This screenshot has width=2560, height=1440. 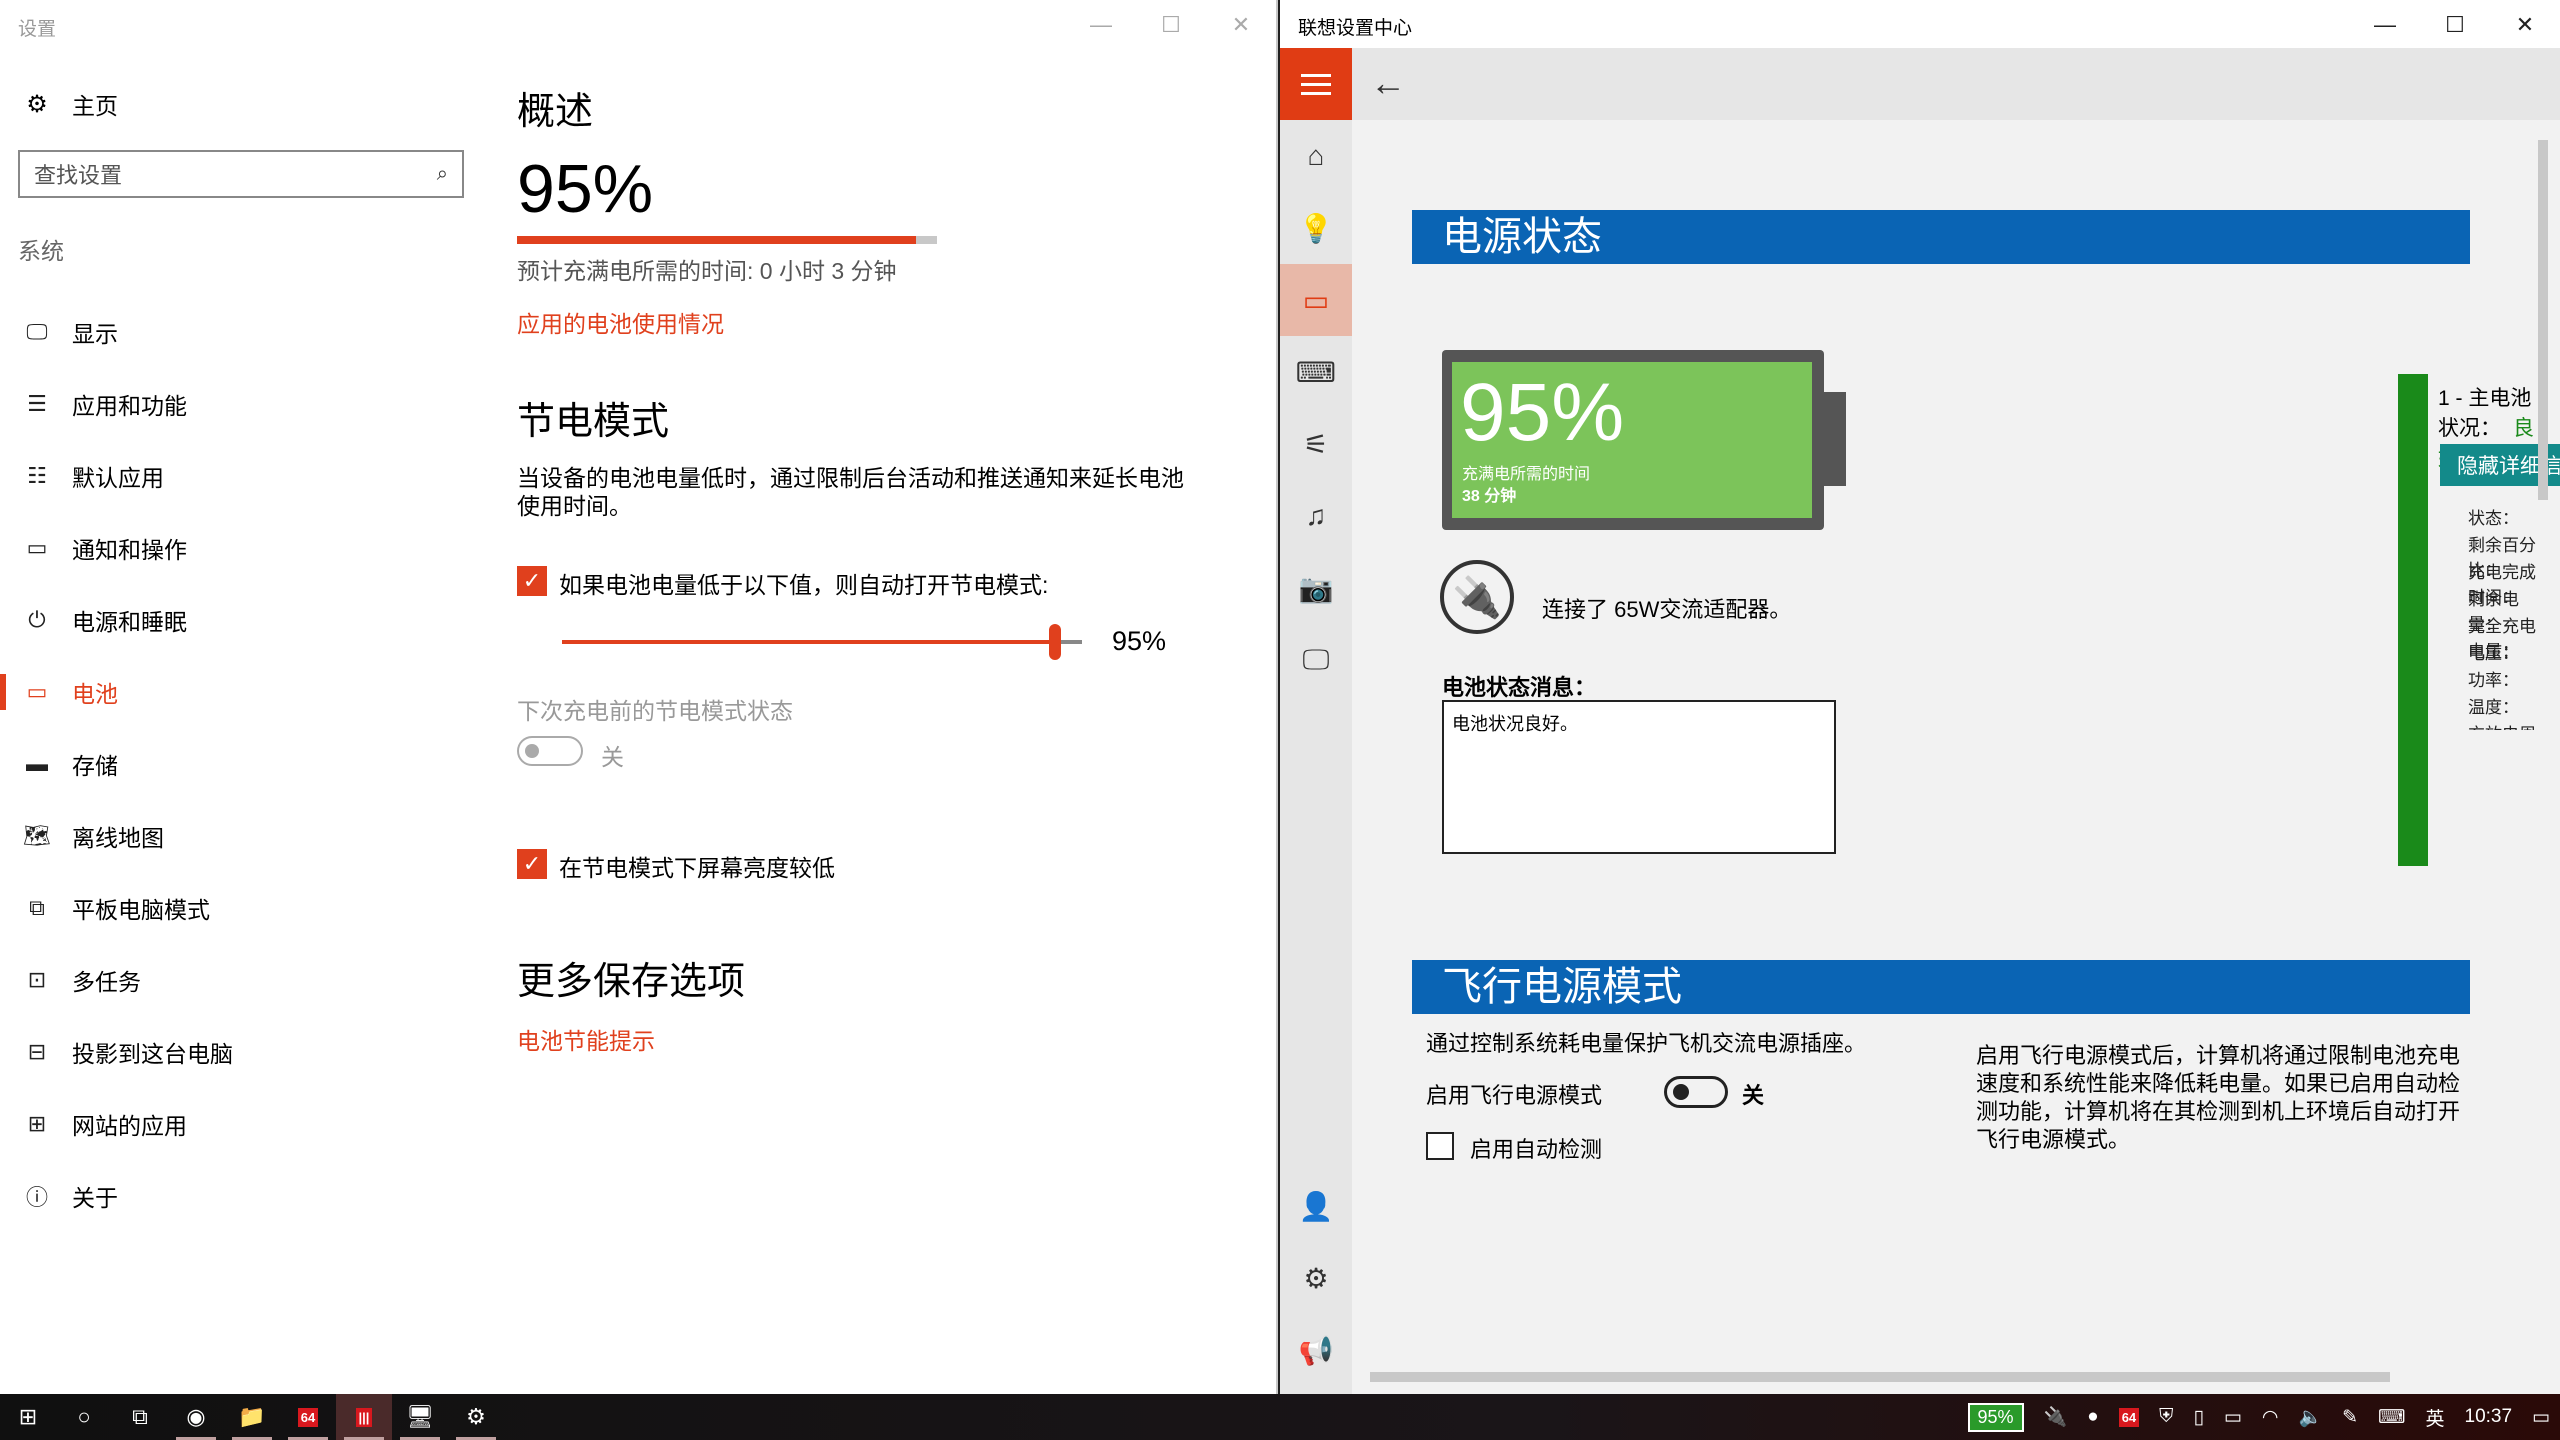 I want to click on sidebar-item-project: ⊟ 投影到这台电脑, so click(x=240, y=1052).